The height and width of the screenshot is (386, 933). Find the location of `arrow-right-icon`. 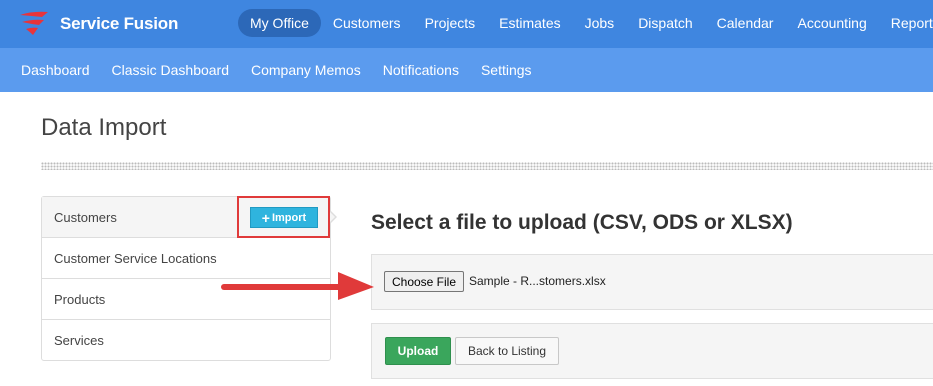

arrow-right-icon is located at coordinates (297, 286).